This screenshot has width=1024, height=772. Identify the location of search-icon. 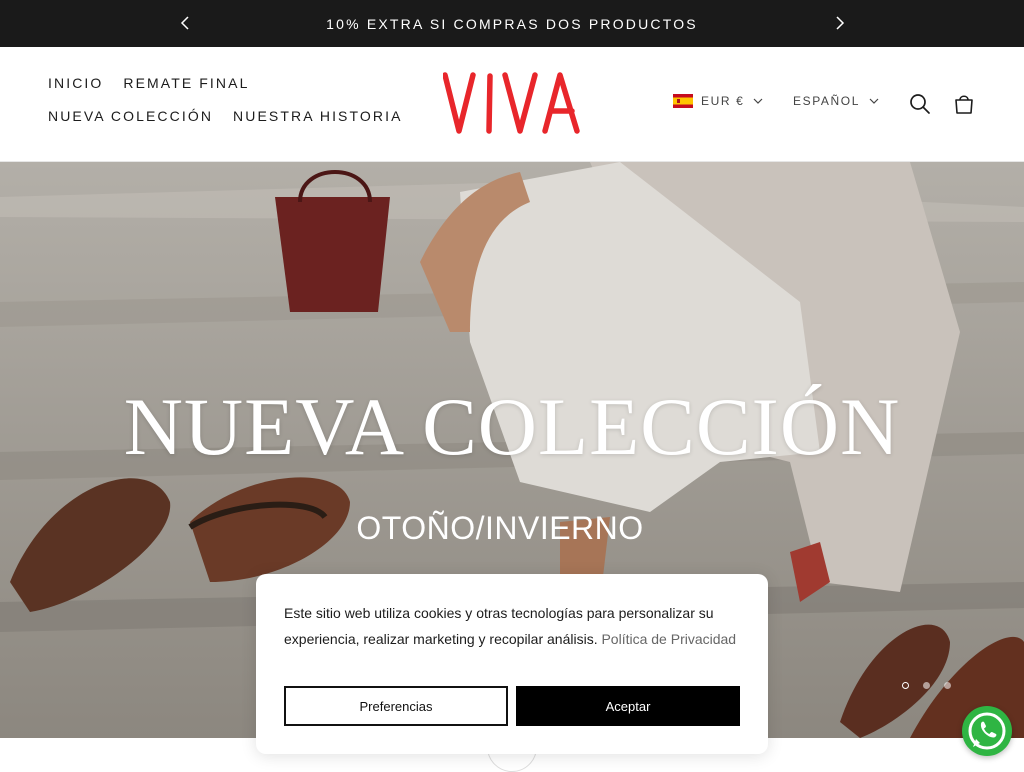
(920, 104).